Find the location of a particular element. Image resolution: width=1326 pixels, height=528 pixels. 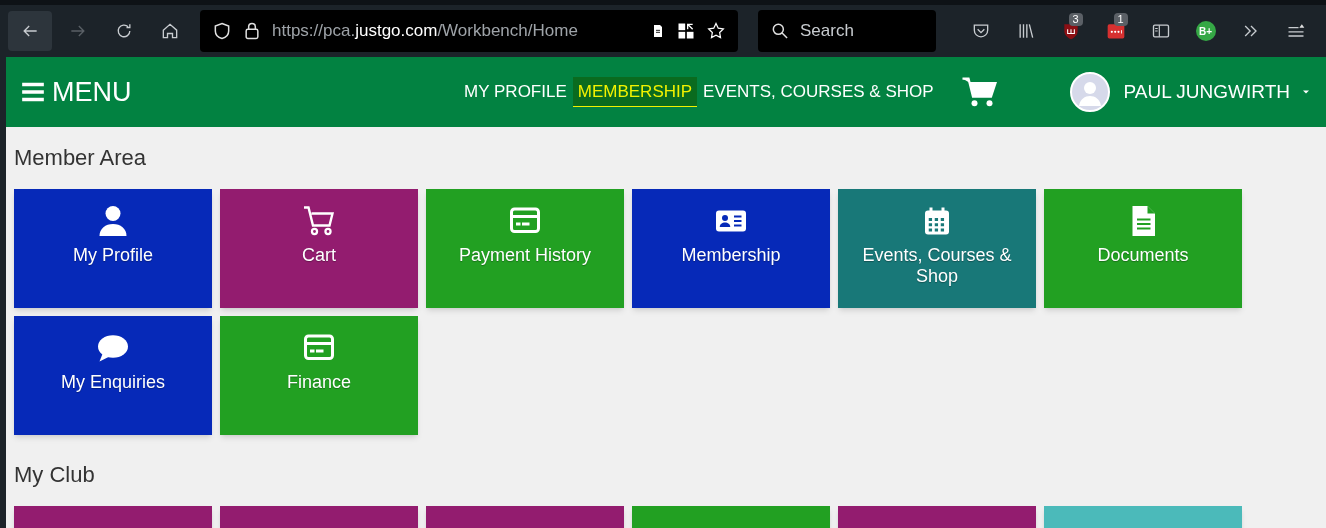

shortcut-tile: Payment History is located at coordinates (525, 248).